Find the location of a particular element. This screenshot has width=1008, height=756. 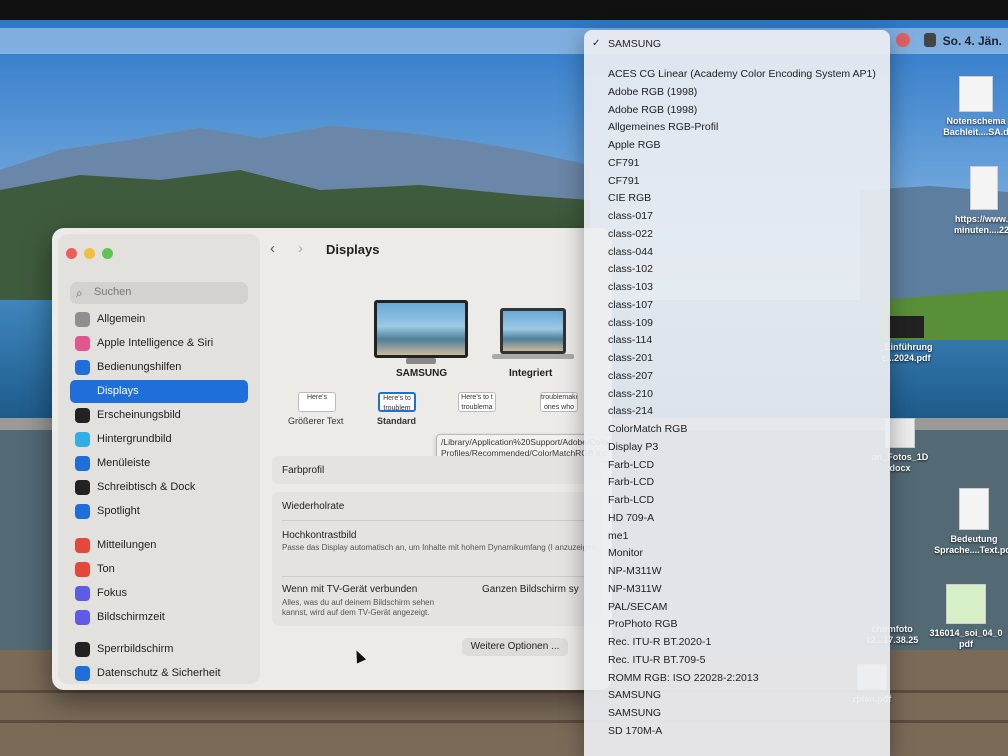

color-profile-row: Farbprofil is located at coordinates (437, 470).